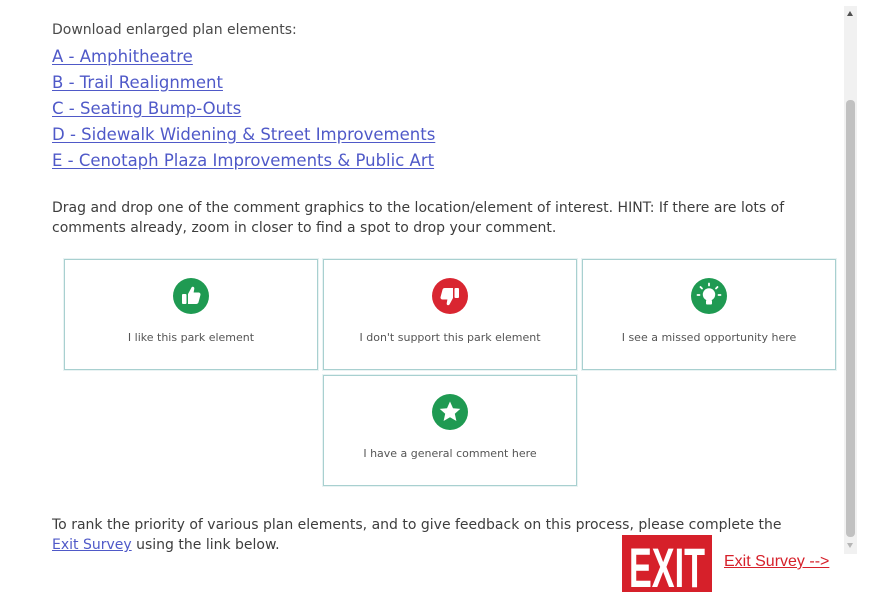  Describe the element at coordinates (709, 337) in the screenshot. I see `missed-opportunity-label: I see a missed opportunity here` at that location.